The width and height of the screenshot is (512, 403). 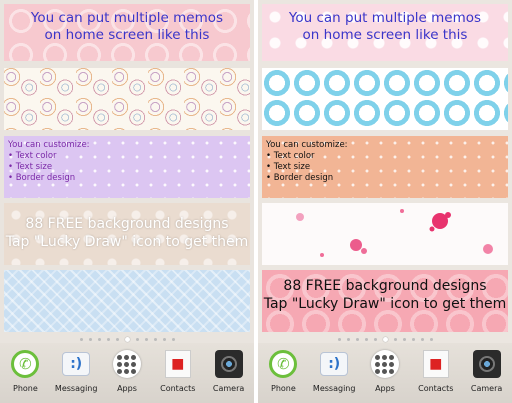 I want to click on ink-splash-pattern, so click(x=394, y=233).